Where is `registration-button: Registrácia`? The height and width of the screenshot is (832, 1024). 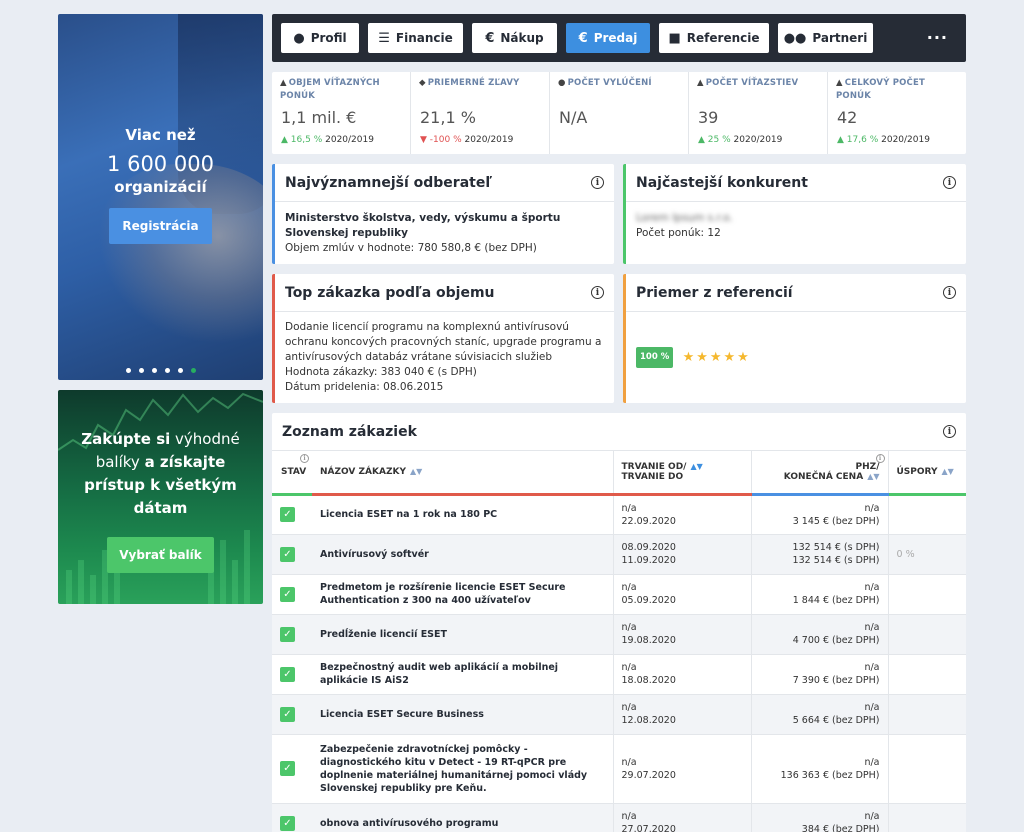 registration-button: Registrácia is located at coordinates (160, 226).